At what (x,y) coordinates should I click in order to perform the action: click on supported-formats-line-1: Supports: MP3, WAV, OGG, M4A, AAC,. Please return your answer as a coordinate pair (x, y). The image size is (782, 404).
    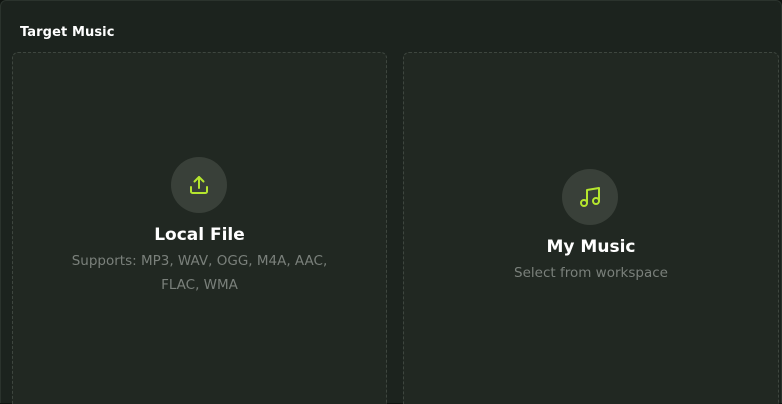
    Looking at the image, I should click on (199, 261).